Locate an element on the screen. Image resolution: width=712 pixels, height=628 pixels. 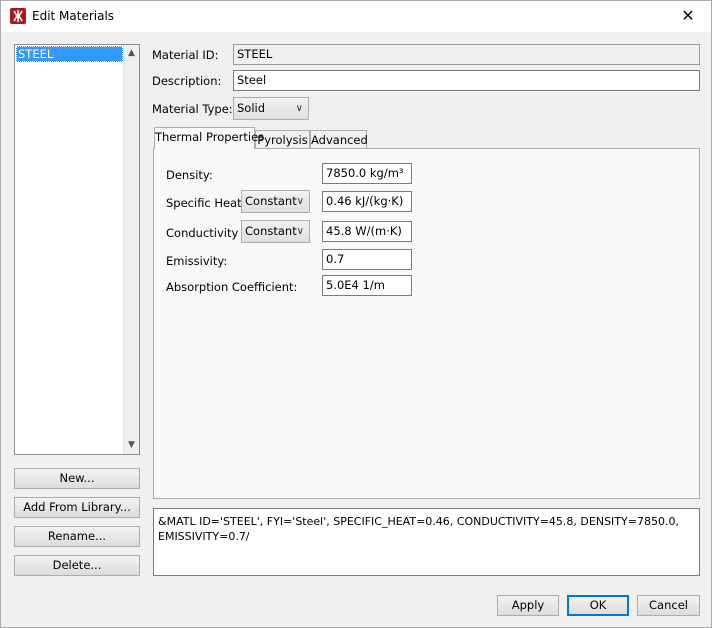
emissivity-field: 0.7 is located at coordinates (367, 259).